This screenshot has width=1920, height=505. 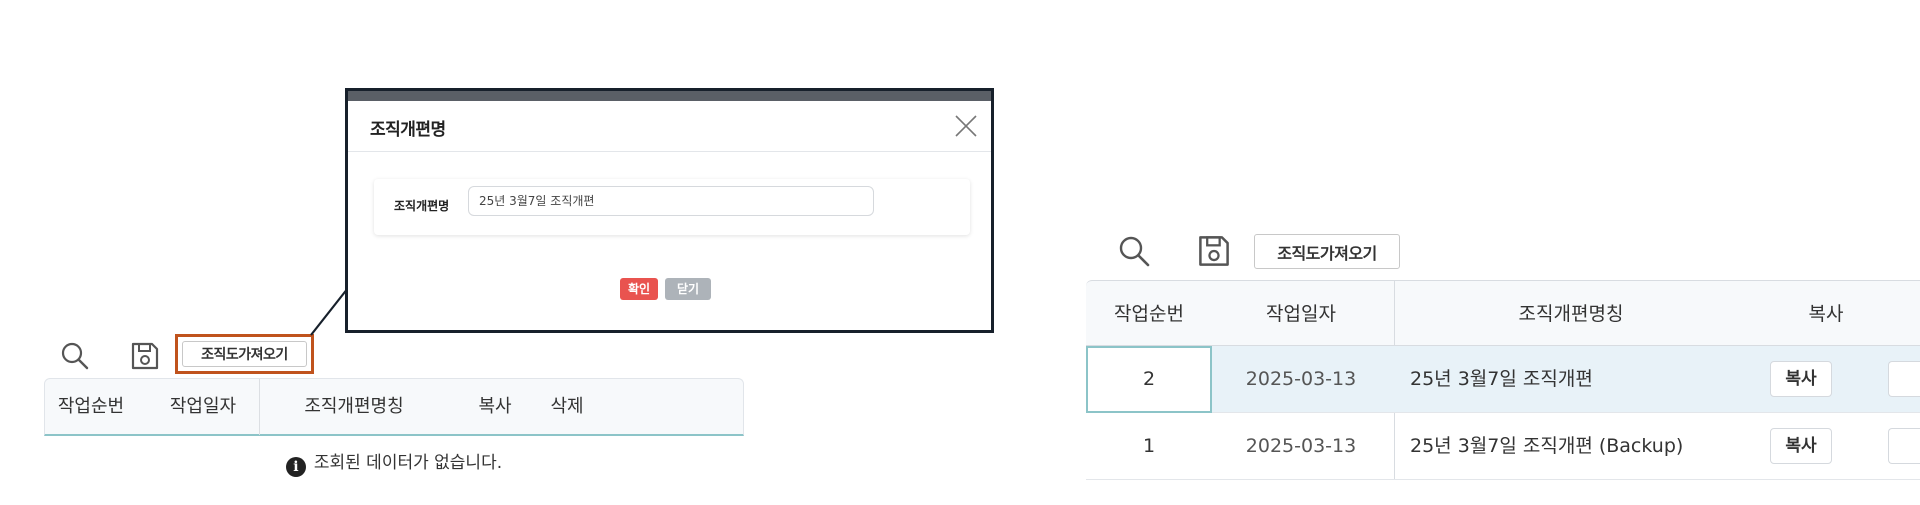 What do you see at coordinates (394, 441) in the screenshot?
I see `left-data-table: 작업순번 작업일자 조직개편명칭 복사 삭제 i 조회된 데이터가 없습니다.` at bounding box center [394, 441].